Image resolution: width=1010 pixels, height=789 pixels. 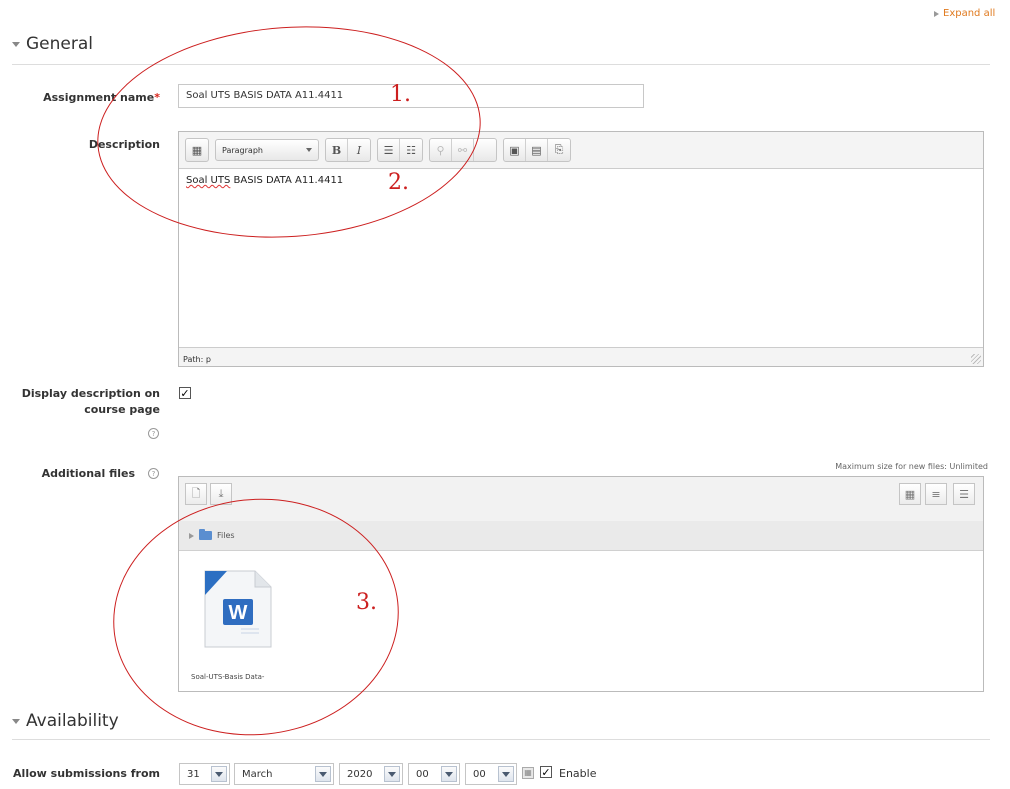 What do you see at coordinates (86, 773) in the screenshot?
I see `allow-submissions-label: Allow submissions from` at bounding box center [86, 773].